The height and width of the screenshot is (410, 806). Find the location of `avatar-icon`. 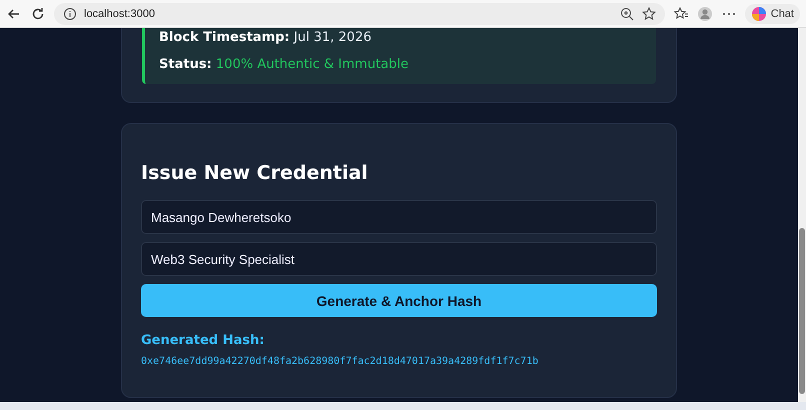

avatar-icon is located at coordinates (704, 14).